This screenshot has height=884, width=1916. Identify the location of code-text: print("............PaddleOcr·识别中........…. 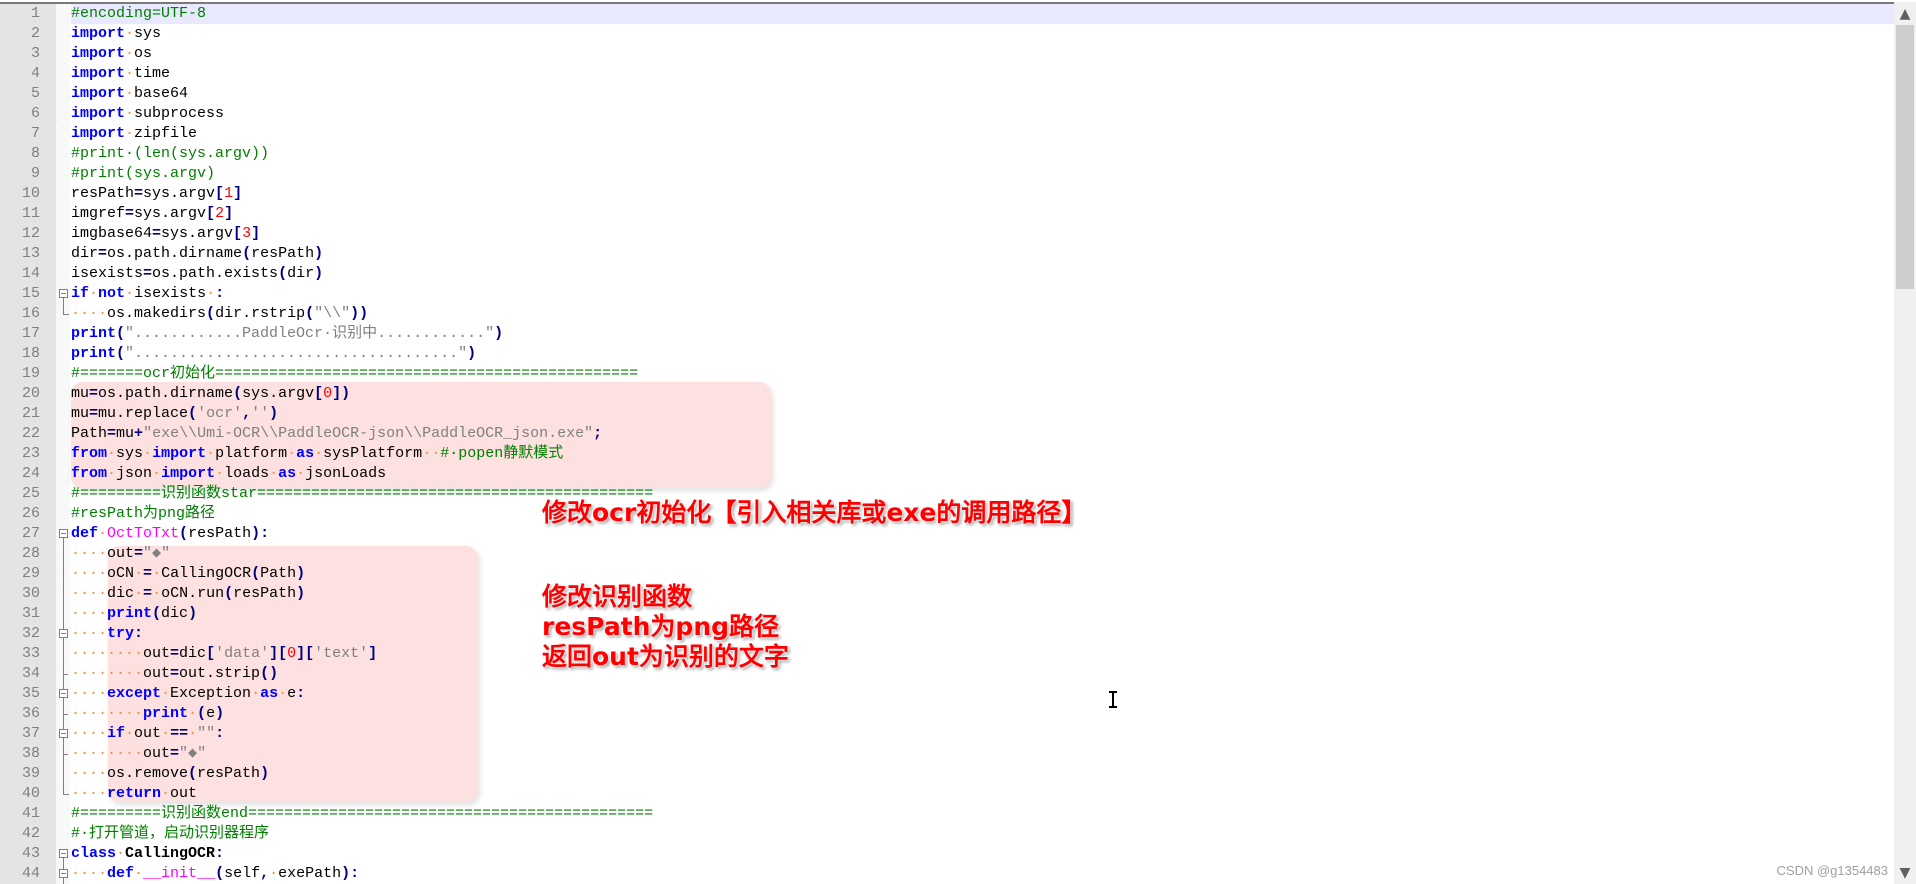
(982, 334).